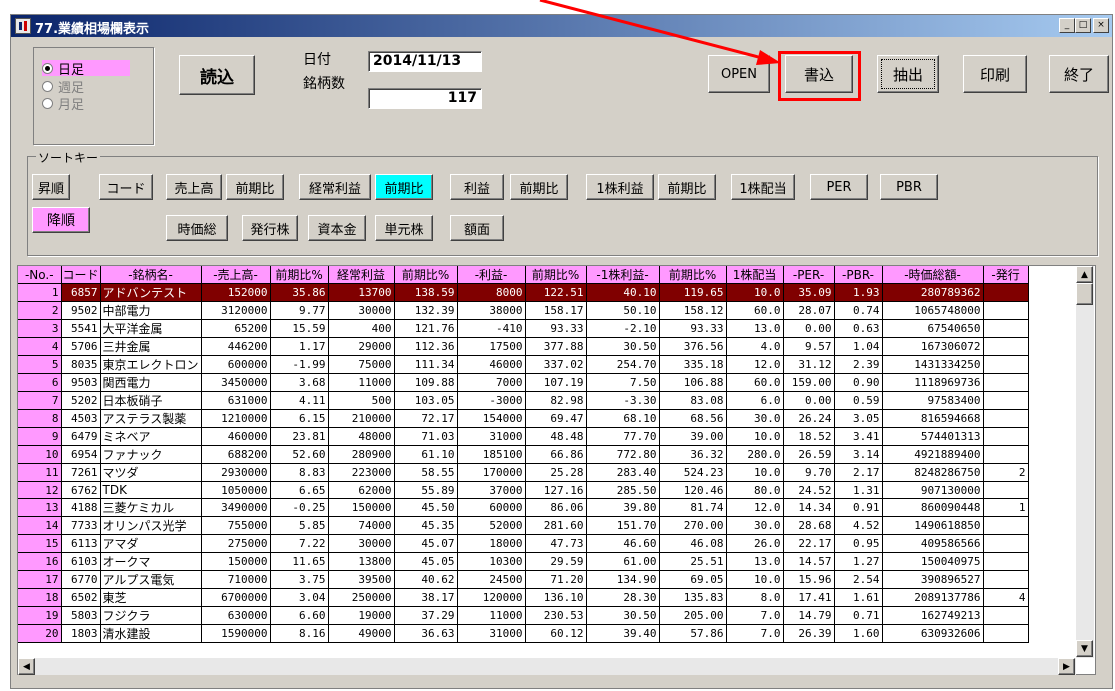 The height and width of the screenshot is (691, 1115). I want to click on extract-button: 抽出, so click(908, 74).